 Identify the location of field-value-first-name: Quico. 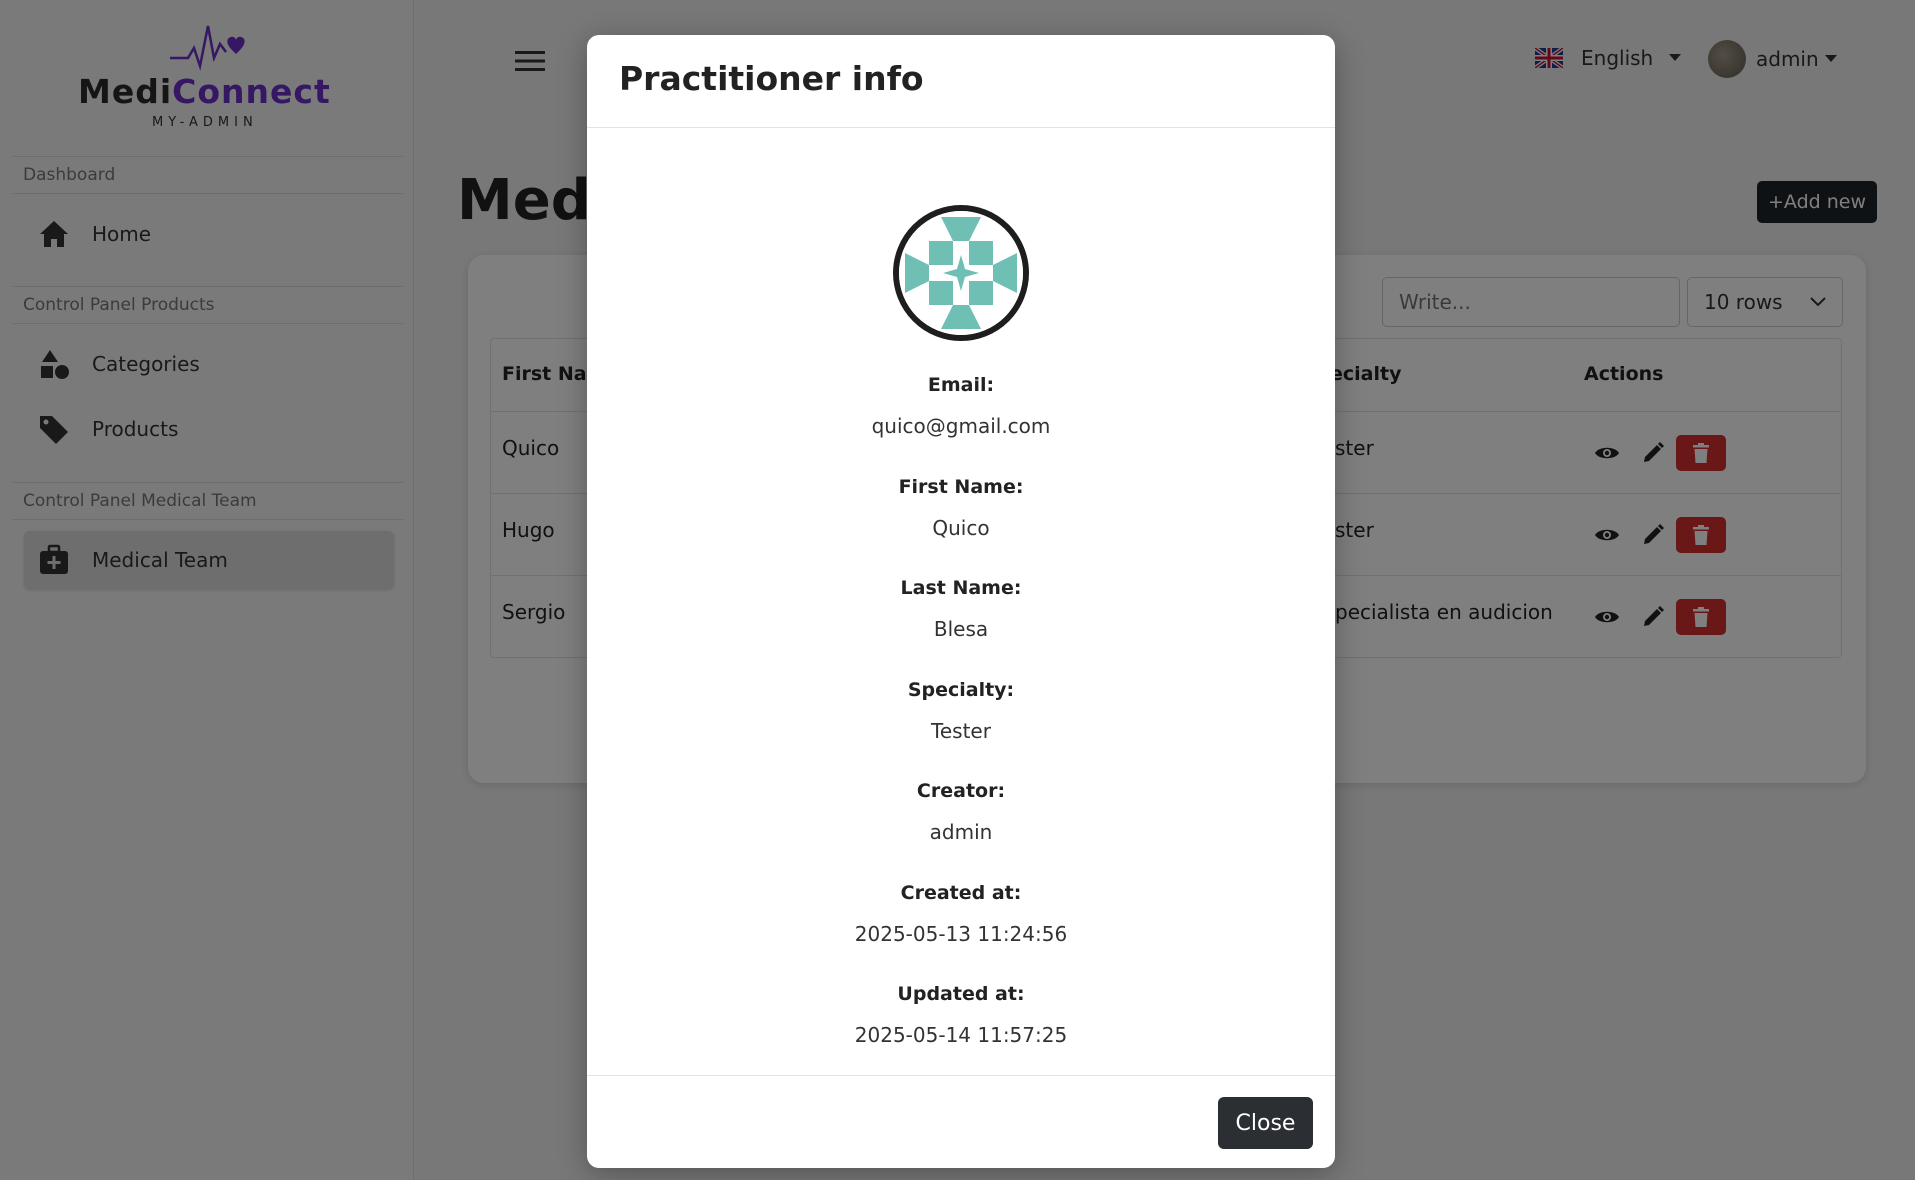
(961, 528).